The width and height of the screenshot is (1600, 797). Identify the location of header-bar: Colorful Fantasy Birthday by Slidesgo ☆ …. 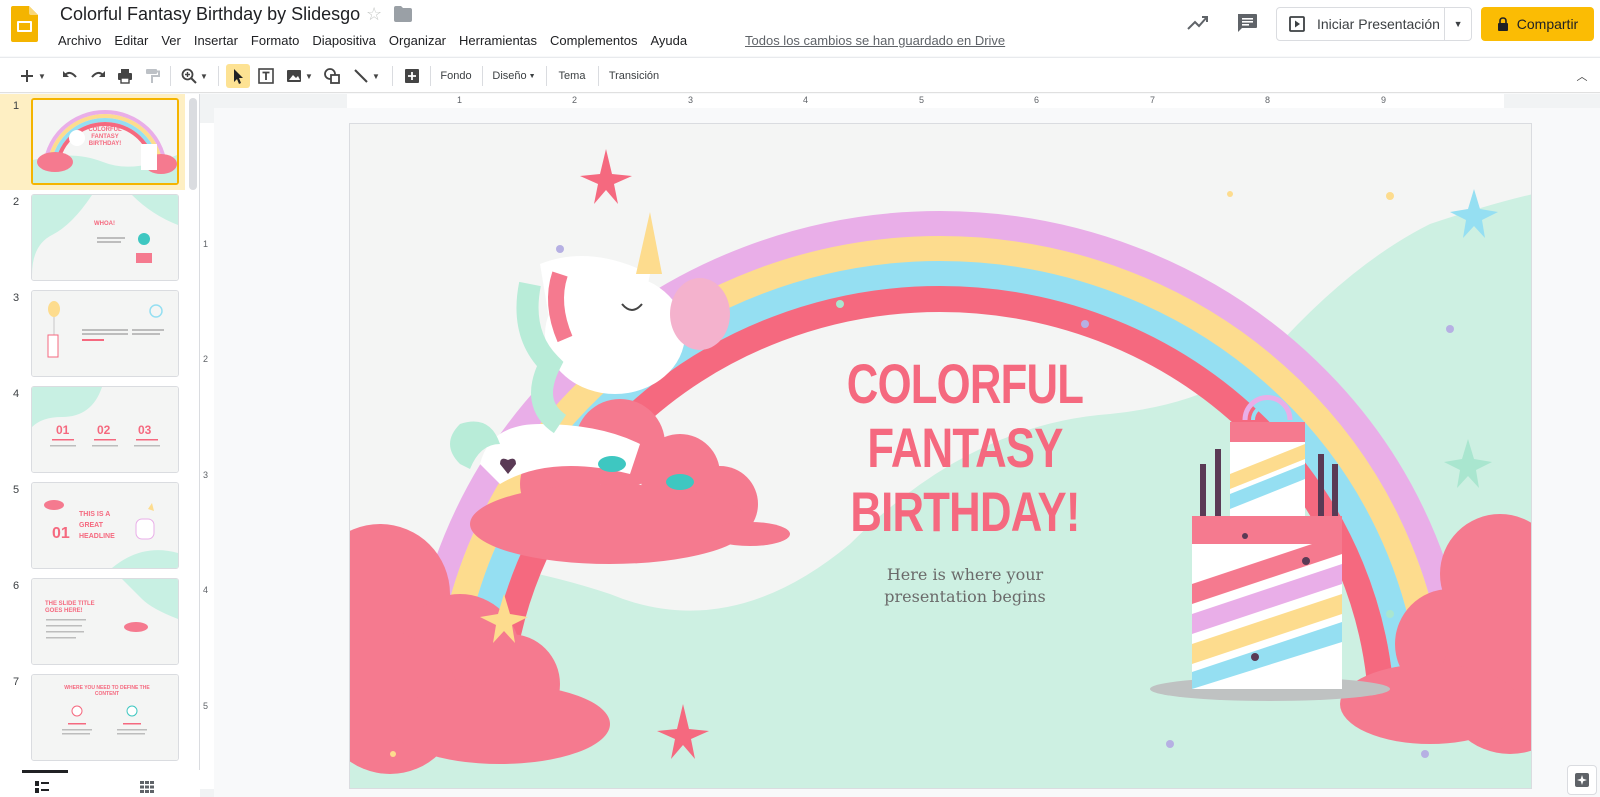
(800, 28).